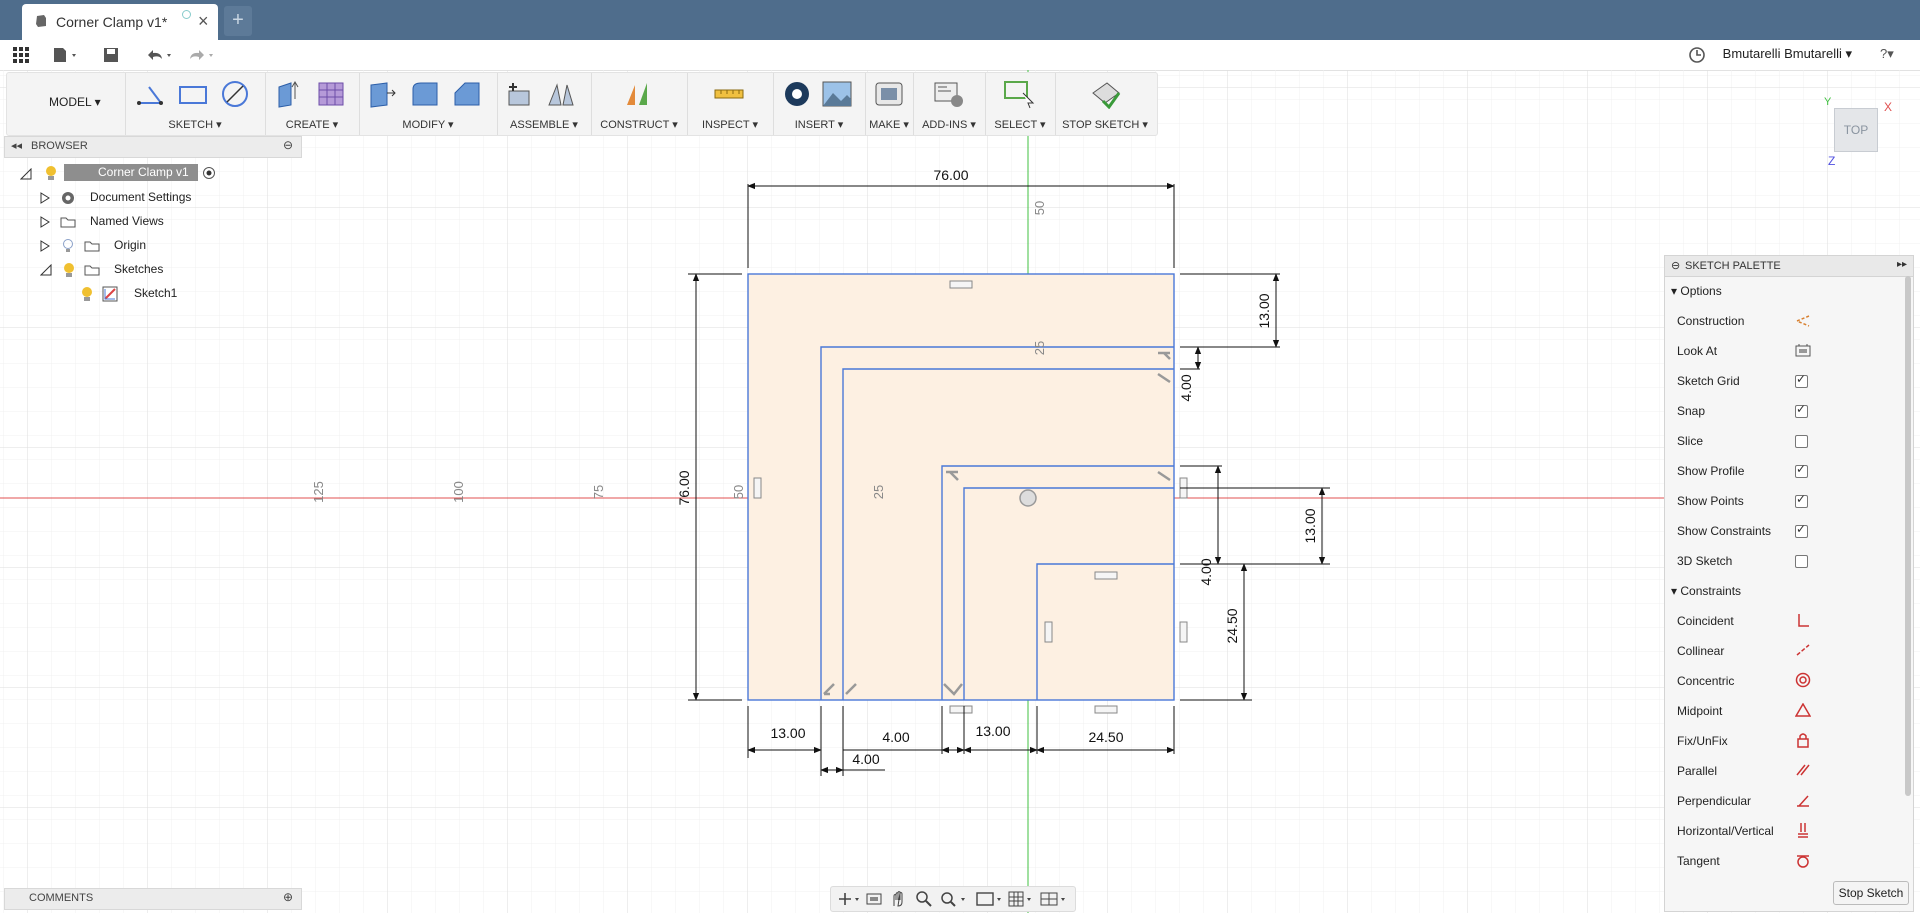 This screenshot has height=913, width=1920. What do you see at coordinates (312, 104) in the screenshot?
I see `toolbar-group-create: CREATE ▾` at bounding box center [312, 104].